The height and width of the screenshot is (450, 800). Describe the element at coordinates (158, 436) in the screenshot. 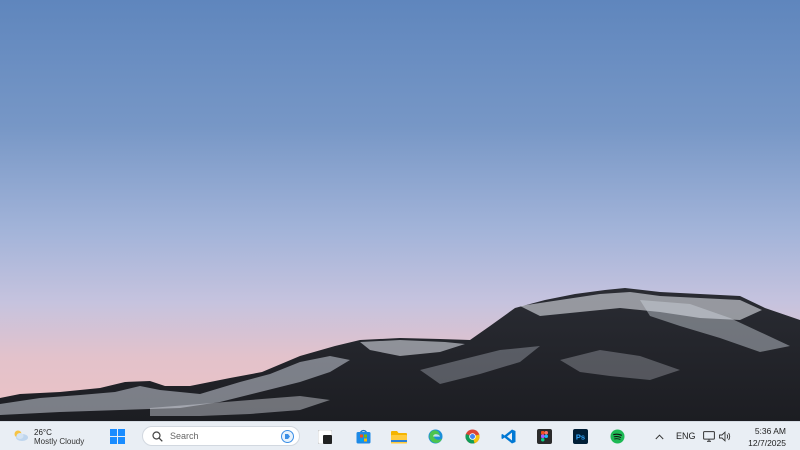

I see `search-icon` at that location.